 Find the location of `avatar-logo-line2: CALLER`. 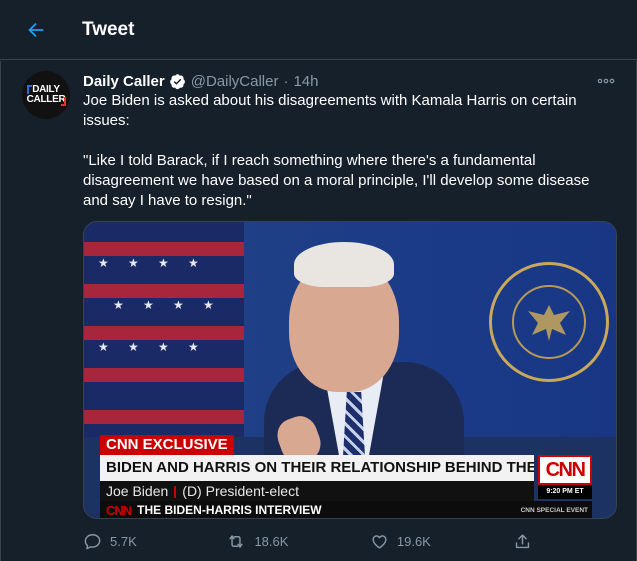

avatar-logo-line2: CALLER is located at coordinates (46, 99).